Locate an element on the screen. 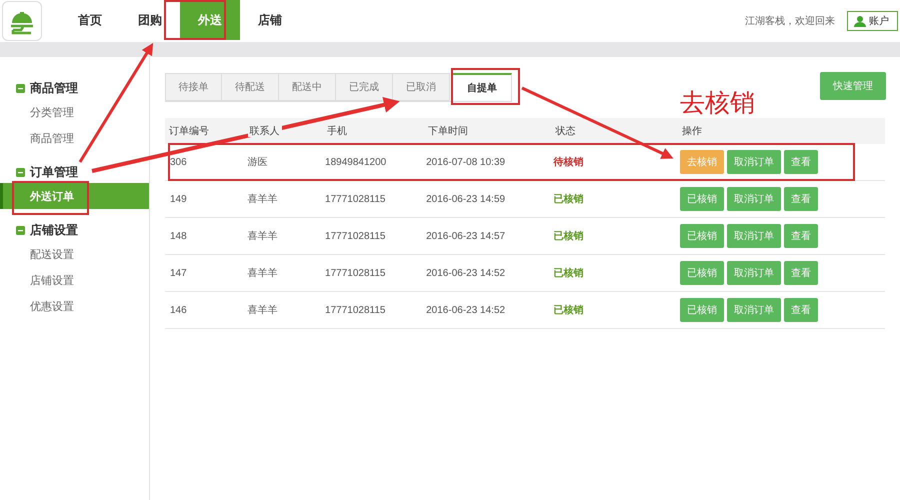 The height and width of the screenshot is (500, 900). column-header: 订单编号 is located at coordinates (205, 131).